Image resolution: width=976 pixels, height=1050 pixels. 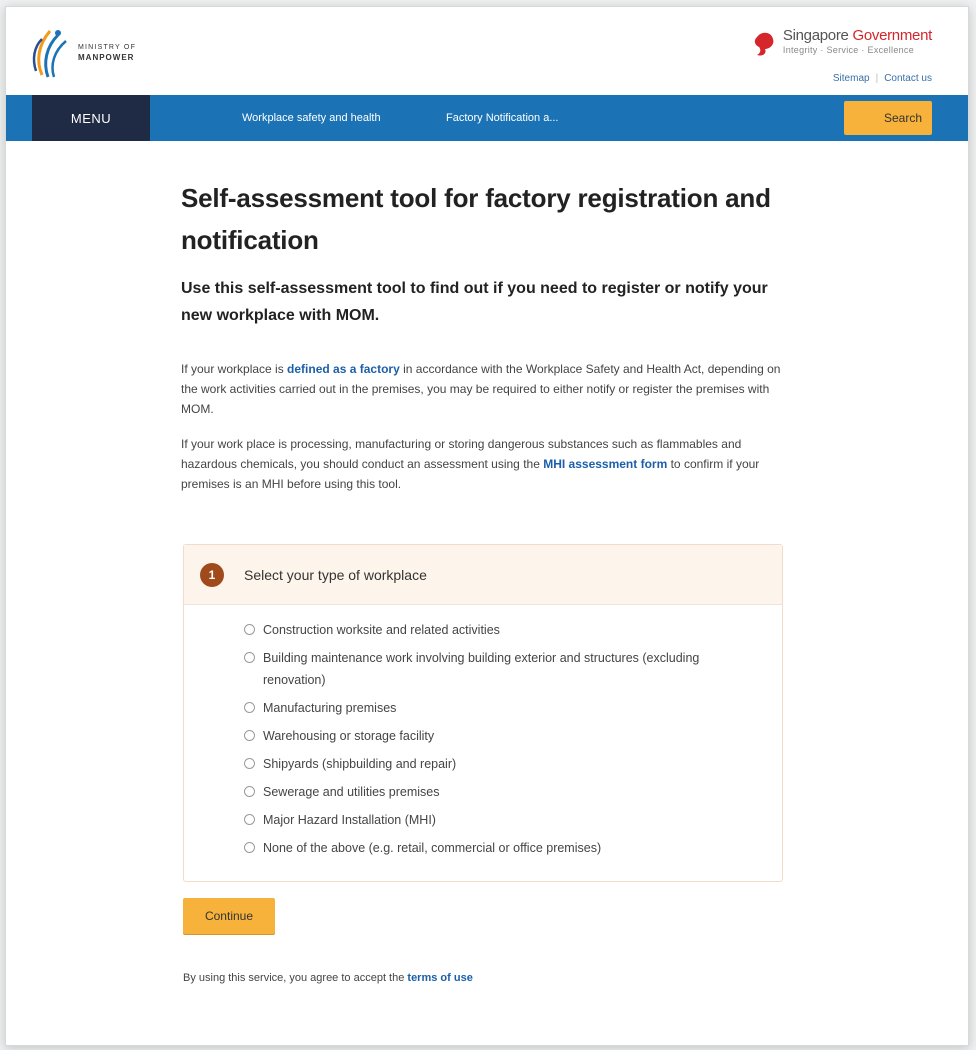 I want to click on option-shipyards: Shipyards (shipbuilding and repair), so click(x=513, y=764).